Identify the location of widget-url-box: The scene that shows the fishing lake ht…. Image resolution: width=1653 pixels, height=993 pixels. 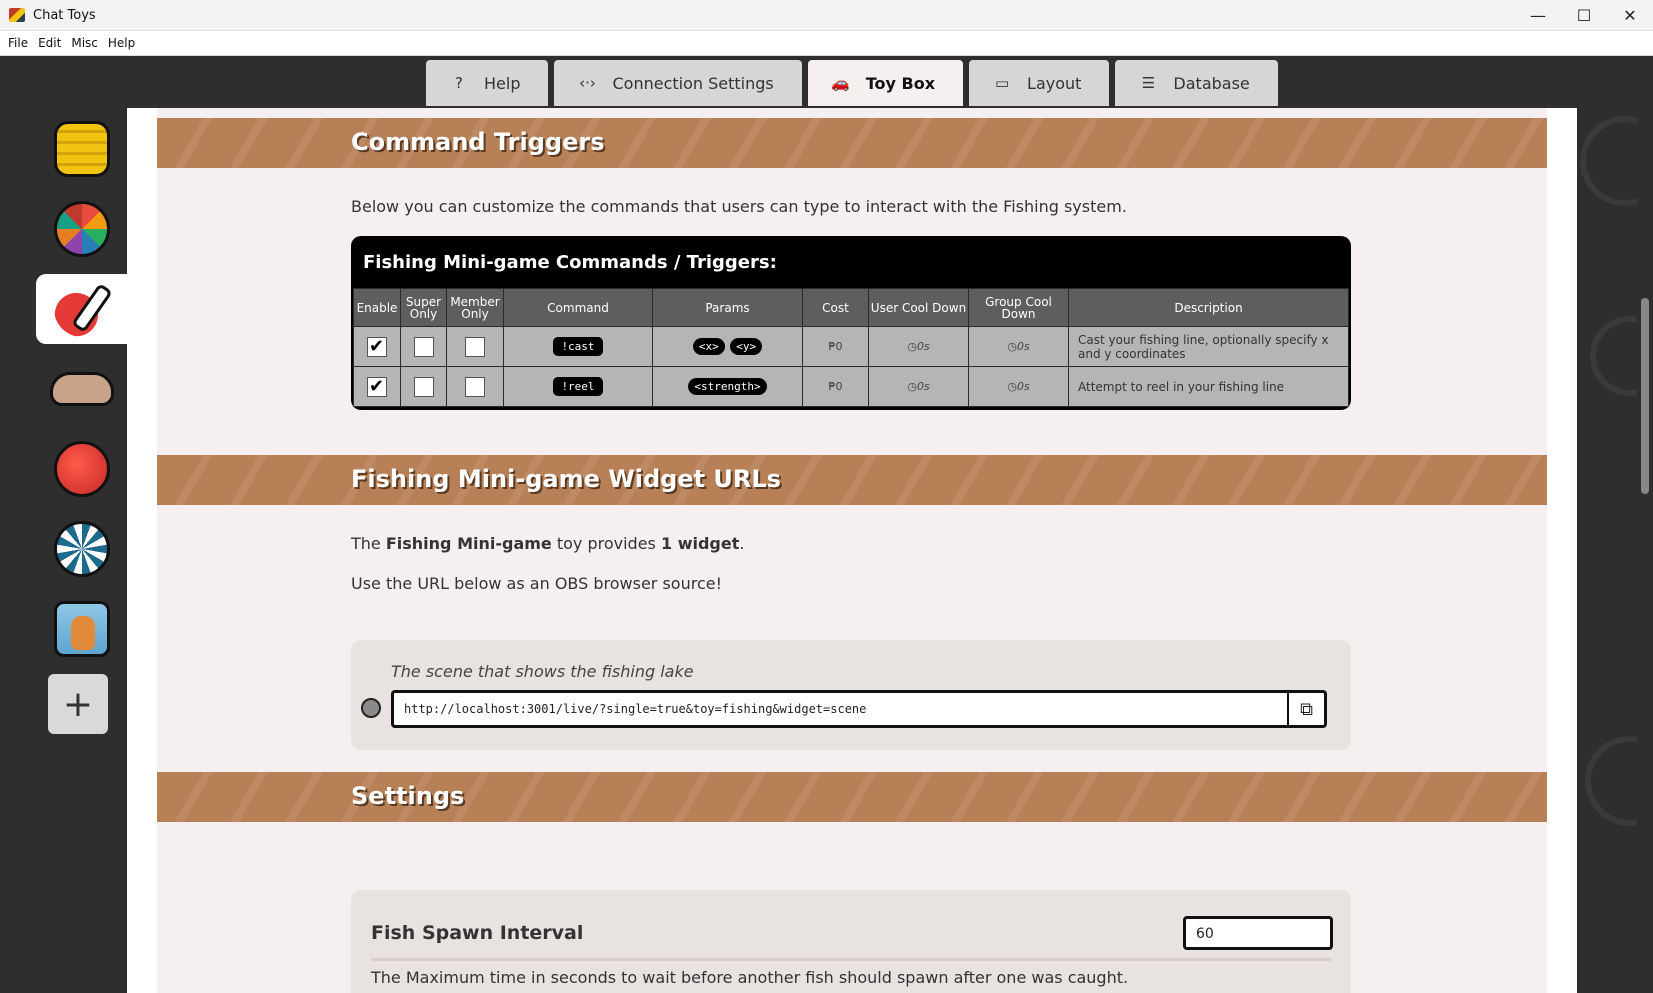
(851, 695).